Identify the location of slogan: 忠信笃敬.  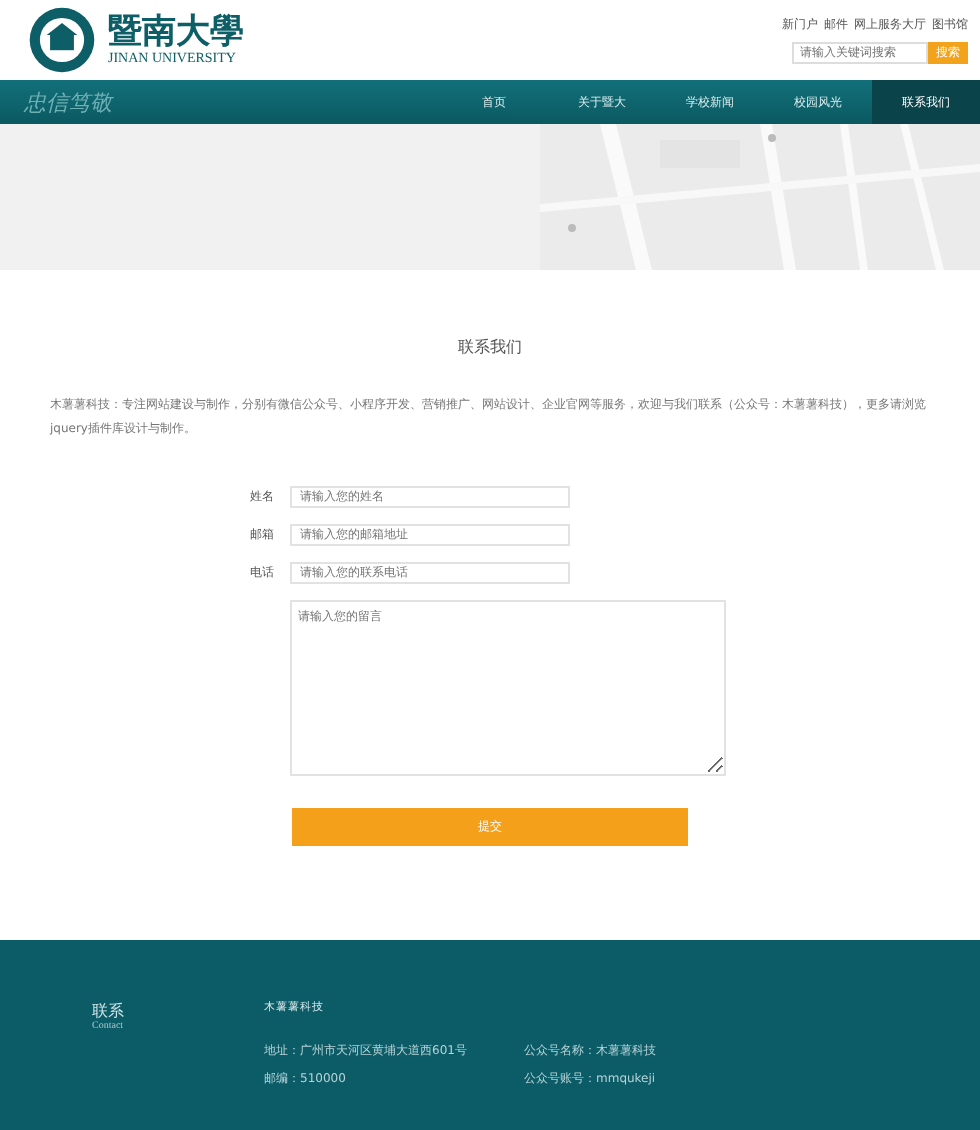
(68, 102).